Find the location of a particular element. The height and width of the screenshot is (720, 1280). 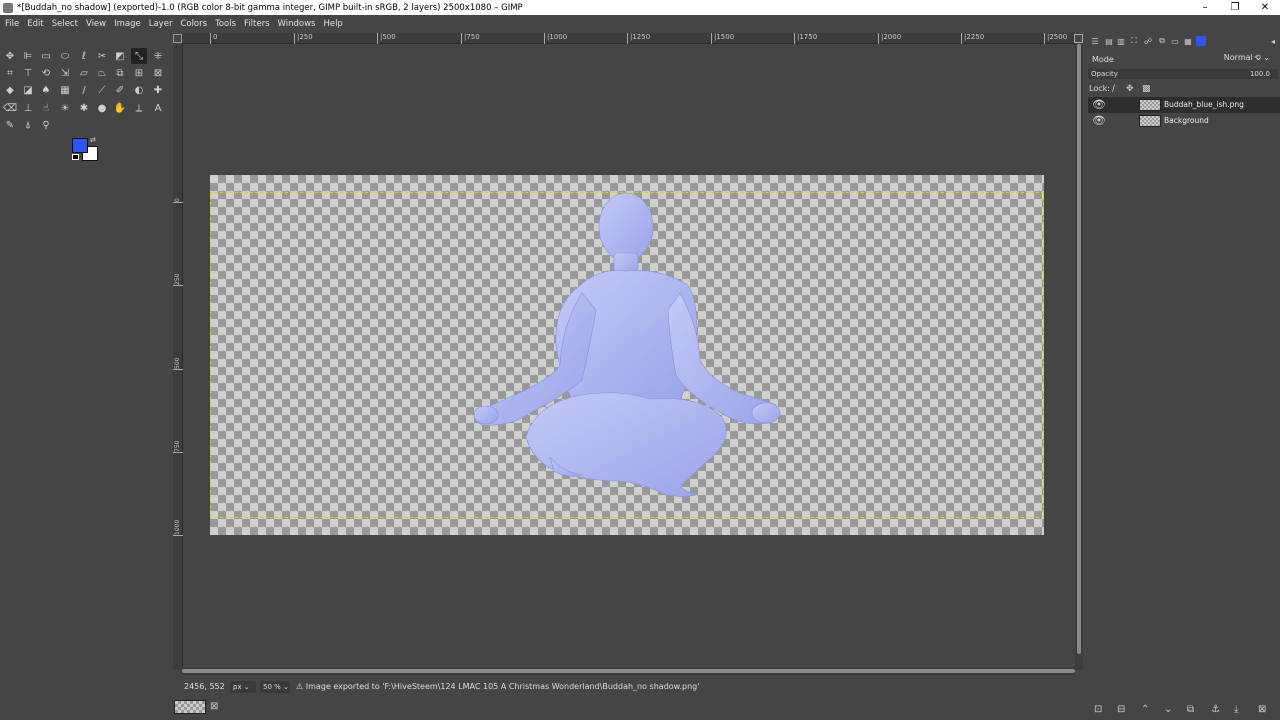

measure-icon: ⟂ is located at coordinates (139, 108).